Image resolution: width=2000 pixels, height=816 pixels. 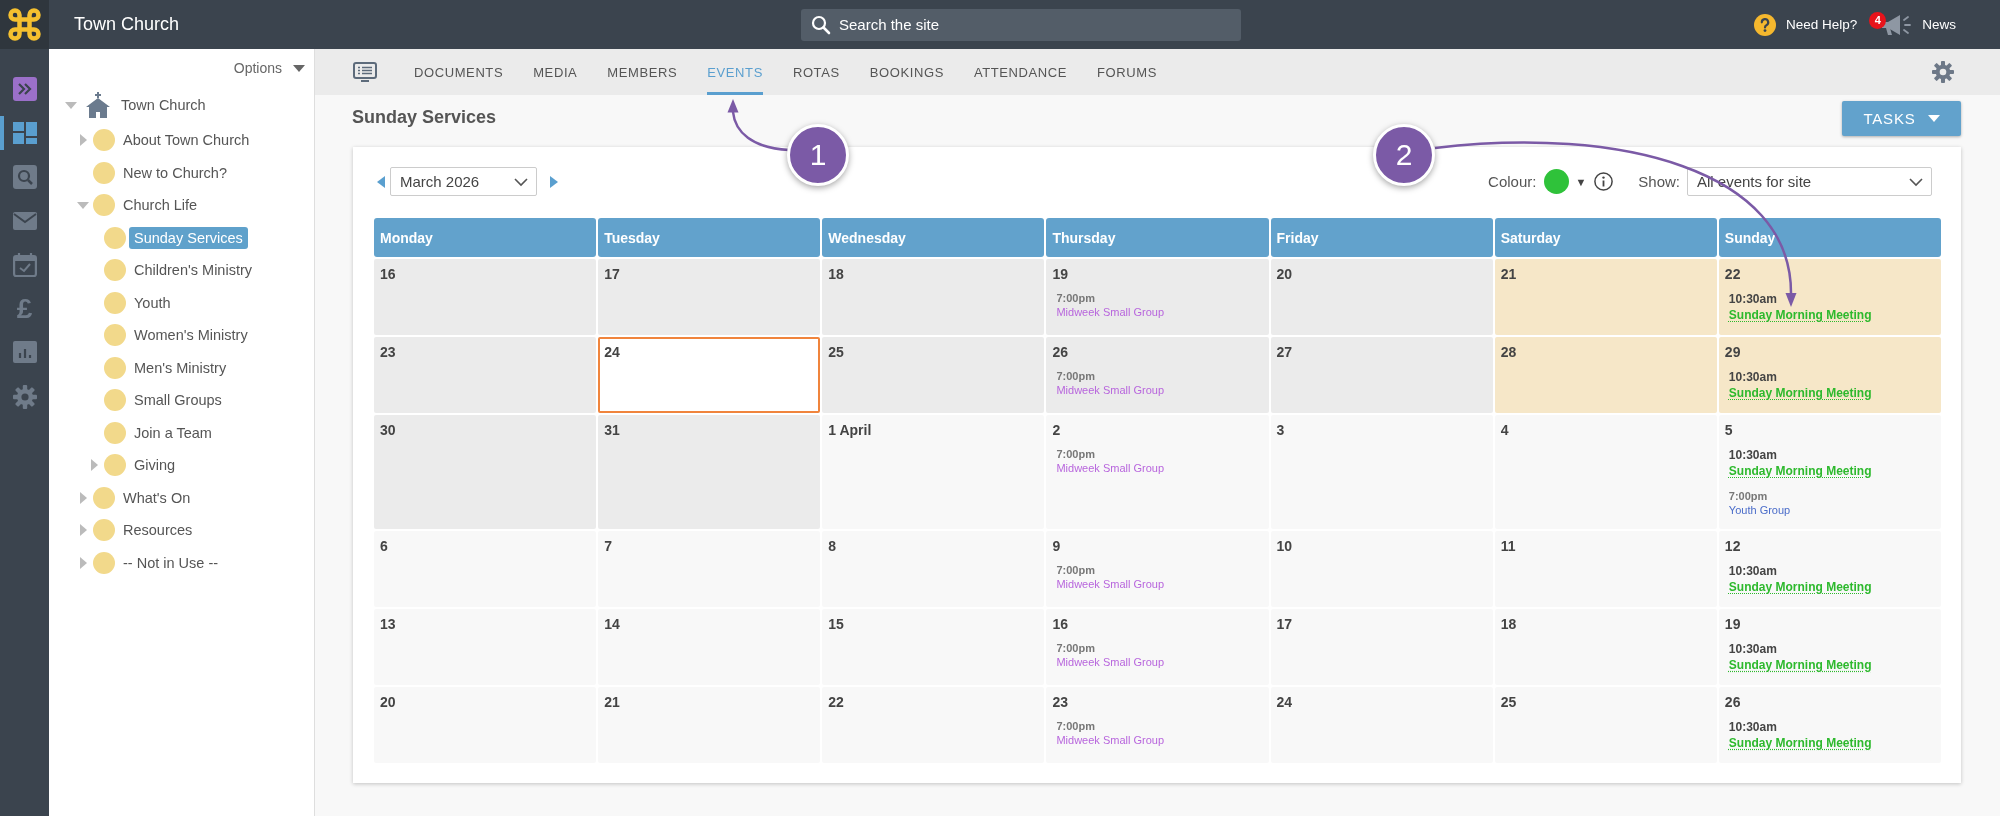 I want to click on tree-item: Women's Ministry, so click(x=191, y=335).